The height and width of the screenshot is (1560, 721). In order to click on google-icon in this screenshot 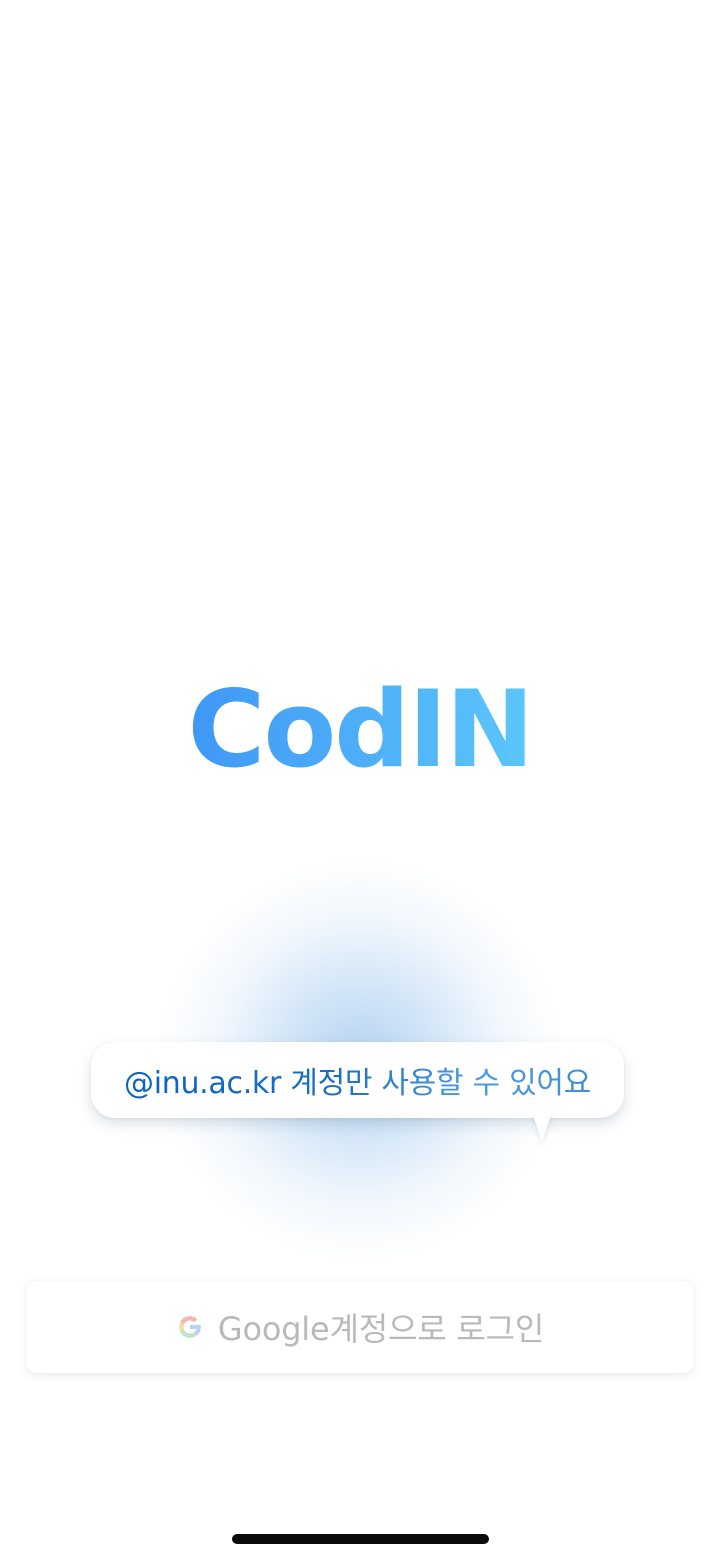, I will do `click(190, 1327)`.